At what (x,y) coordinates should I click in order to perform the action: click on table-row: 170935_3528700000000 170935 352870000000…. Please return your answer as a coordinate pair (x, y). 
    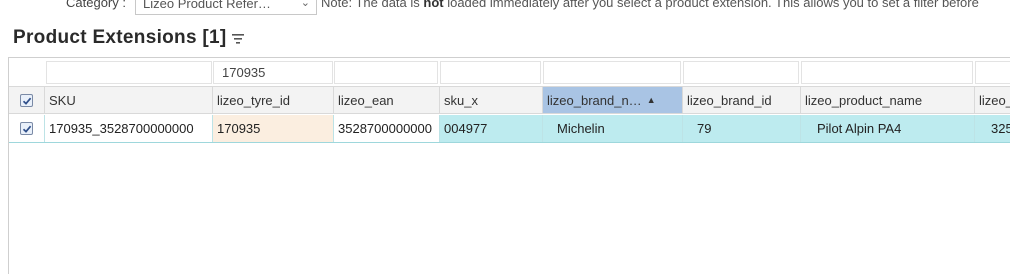
    Looking at the image, I should click on (509, 129).